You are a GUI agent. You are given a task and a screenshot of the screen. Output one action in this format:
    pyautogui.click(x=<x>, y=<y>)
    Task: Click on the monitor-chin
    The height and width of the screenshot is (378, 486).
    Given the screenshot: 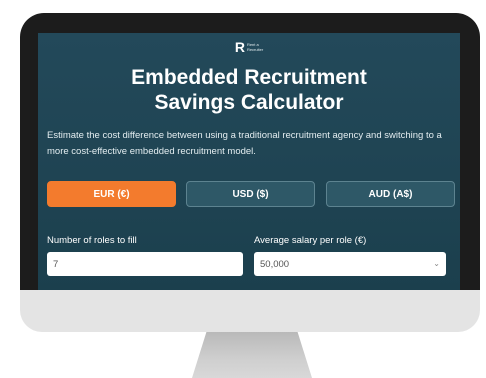 What is the action you would take?
    pyautogui.click(x=250, y=311)
    